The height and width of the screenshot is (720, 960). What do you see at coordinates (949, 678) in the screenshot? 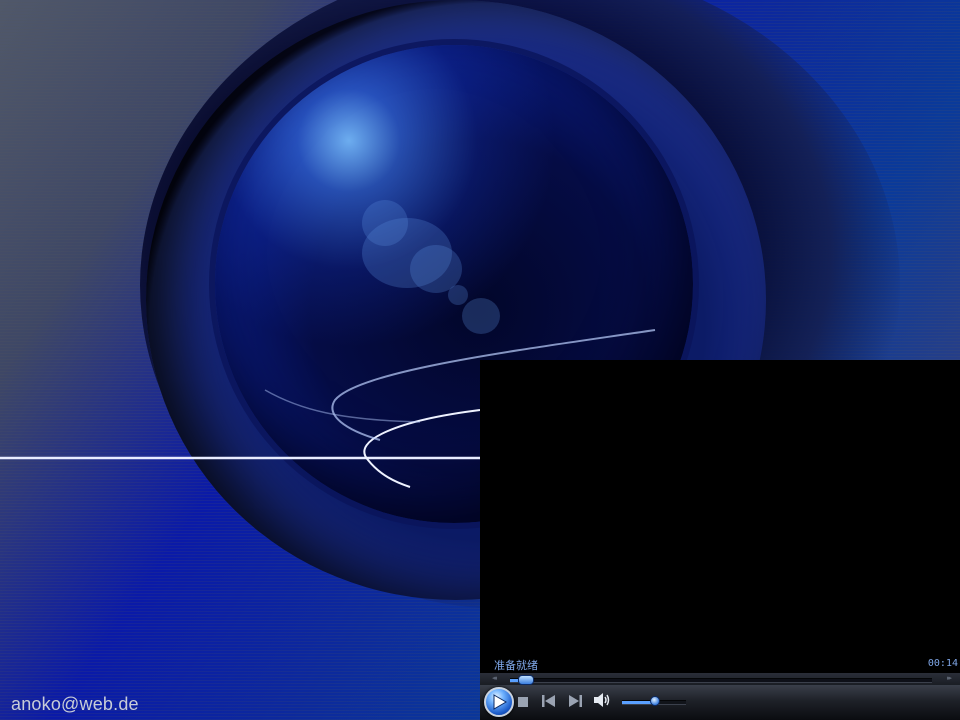
I see `seek-forward-icon: ▸▸` at bounding box center [949, 678].